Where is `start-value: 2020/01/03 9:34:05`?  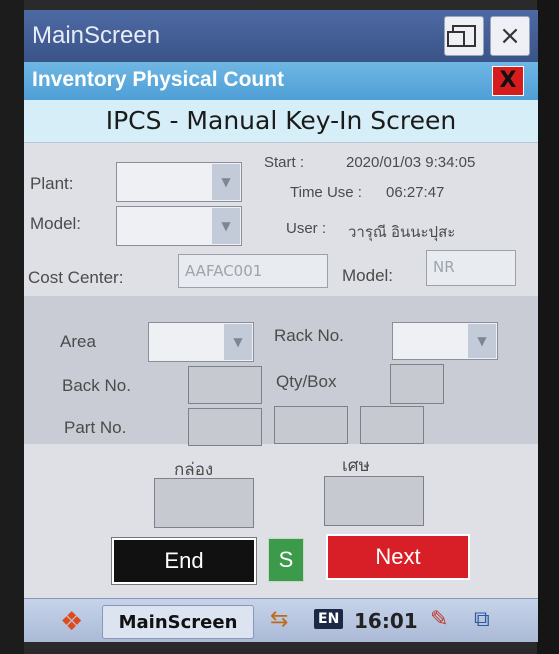 start-value: 2020/01/03 9:34:05 is located at coordinates (411, 162).